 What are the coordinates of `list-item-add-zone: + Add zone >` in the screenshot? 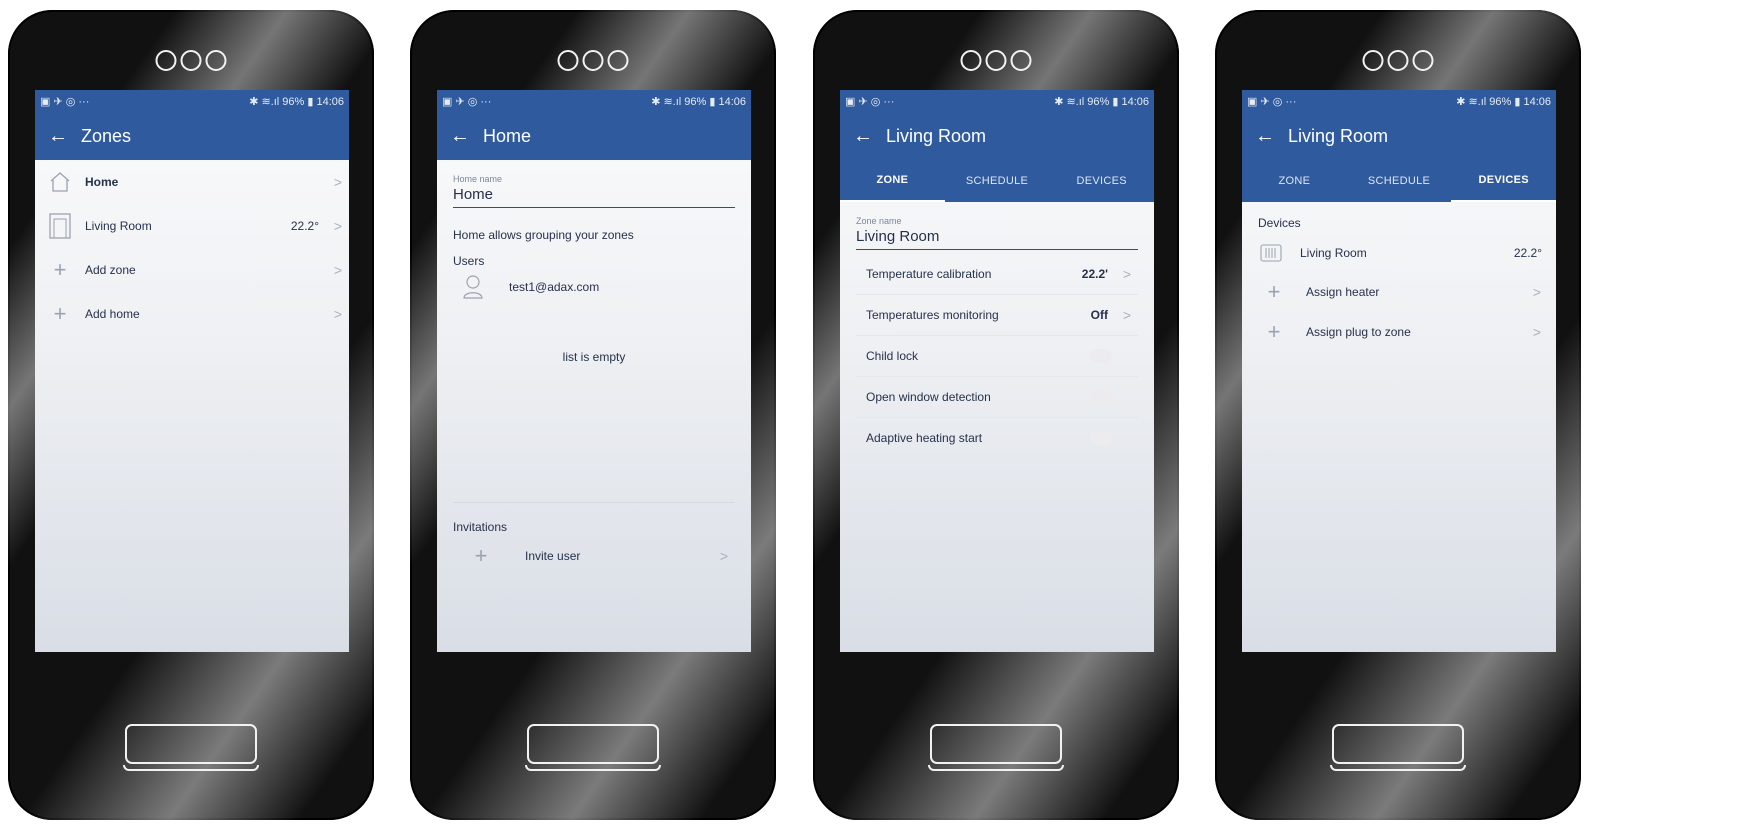 It's located at (192, 270).